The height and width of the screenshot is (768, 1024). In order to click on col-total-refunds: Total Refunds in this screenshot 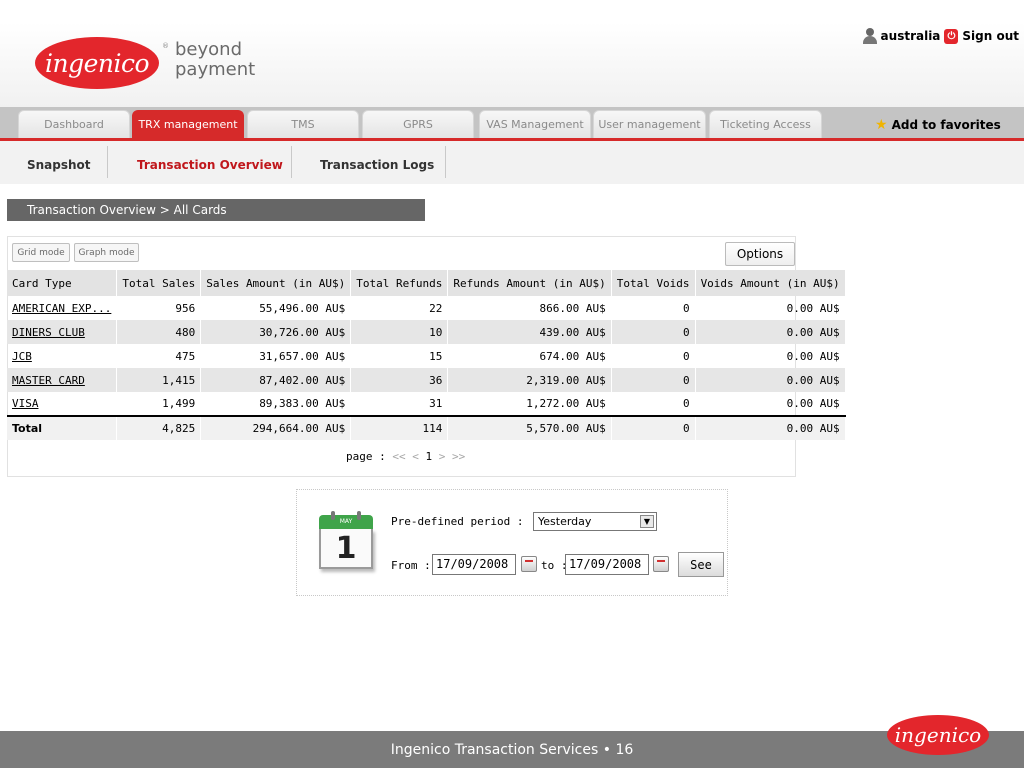, I will do `click(399, 283)`.